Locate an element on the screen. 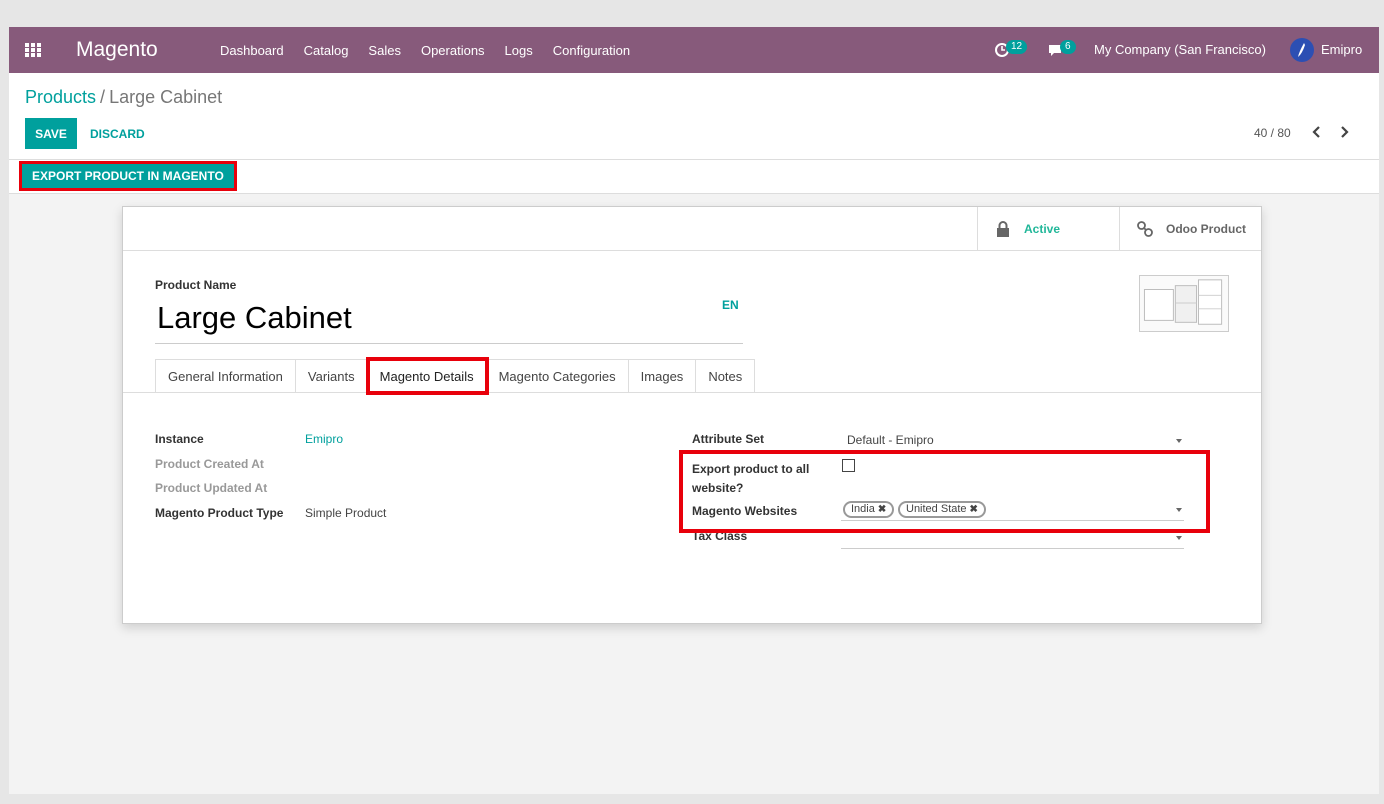  menu-dashboard: Dashboard is located at coordinates (252, 50).